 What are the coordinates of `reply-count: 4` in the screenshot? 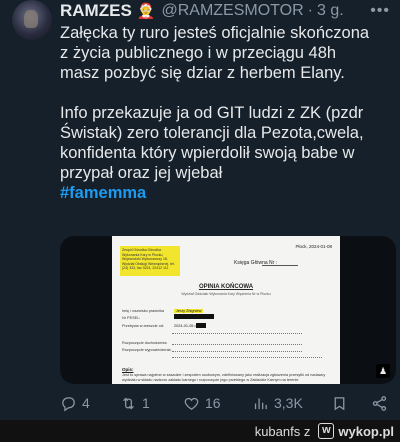 It's located at (86, 403).